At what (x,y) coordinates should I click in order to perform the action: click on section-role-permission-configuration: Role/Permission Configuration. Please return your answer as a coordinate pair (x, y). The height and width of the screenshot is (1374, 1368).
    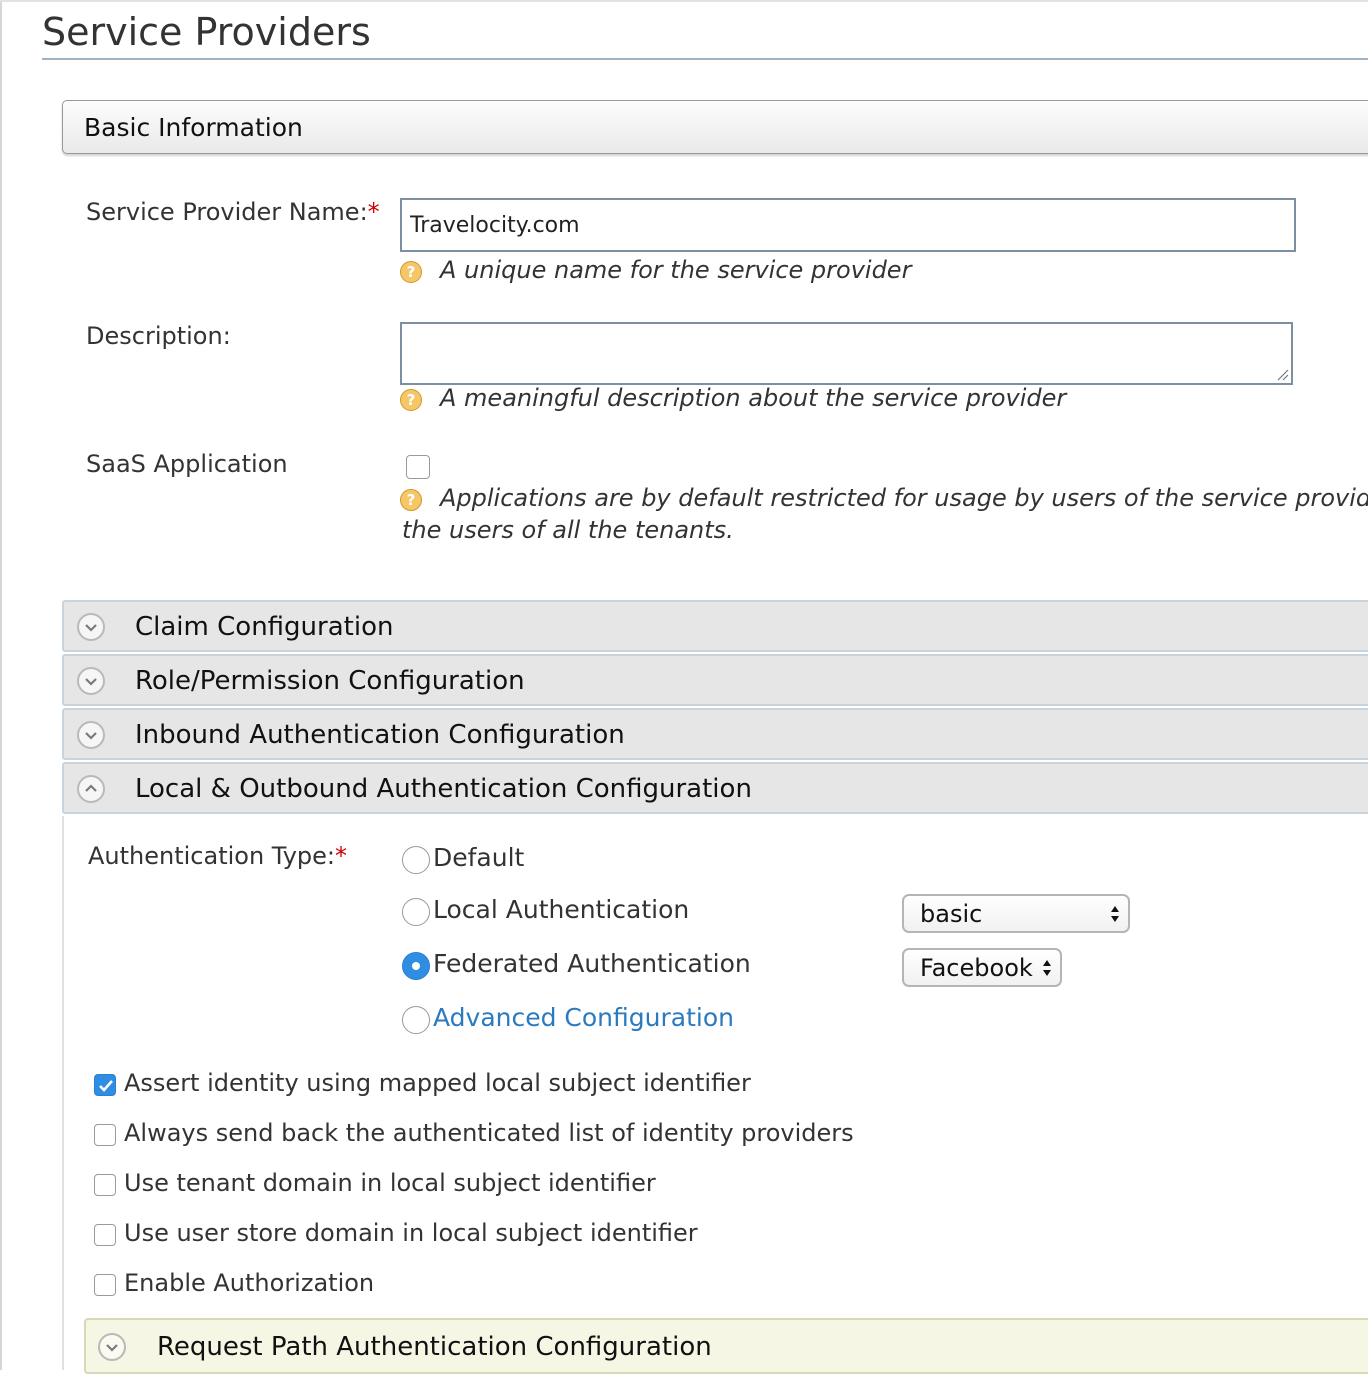
    Looking at the image, I should click on (715, 680).